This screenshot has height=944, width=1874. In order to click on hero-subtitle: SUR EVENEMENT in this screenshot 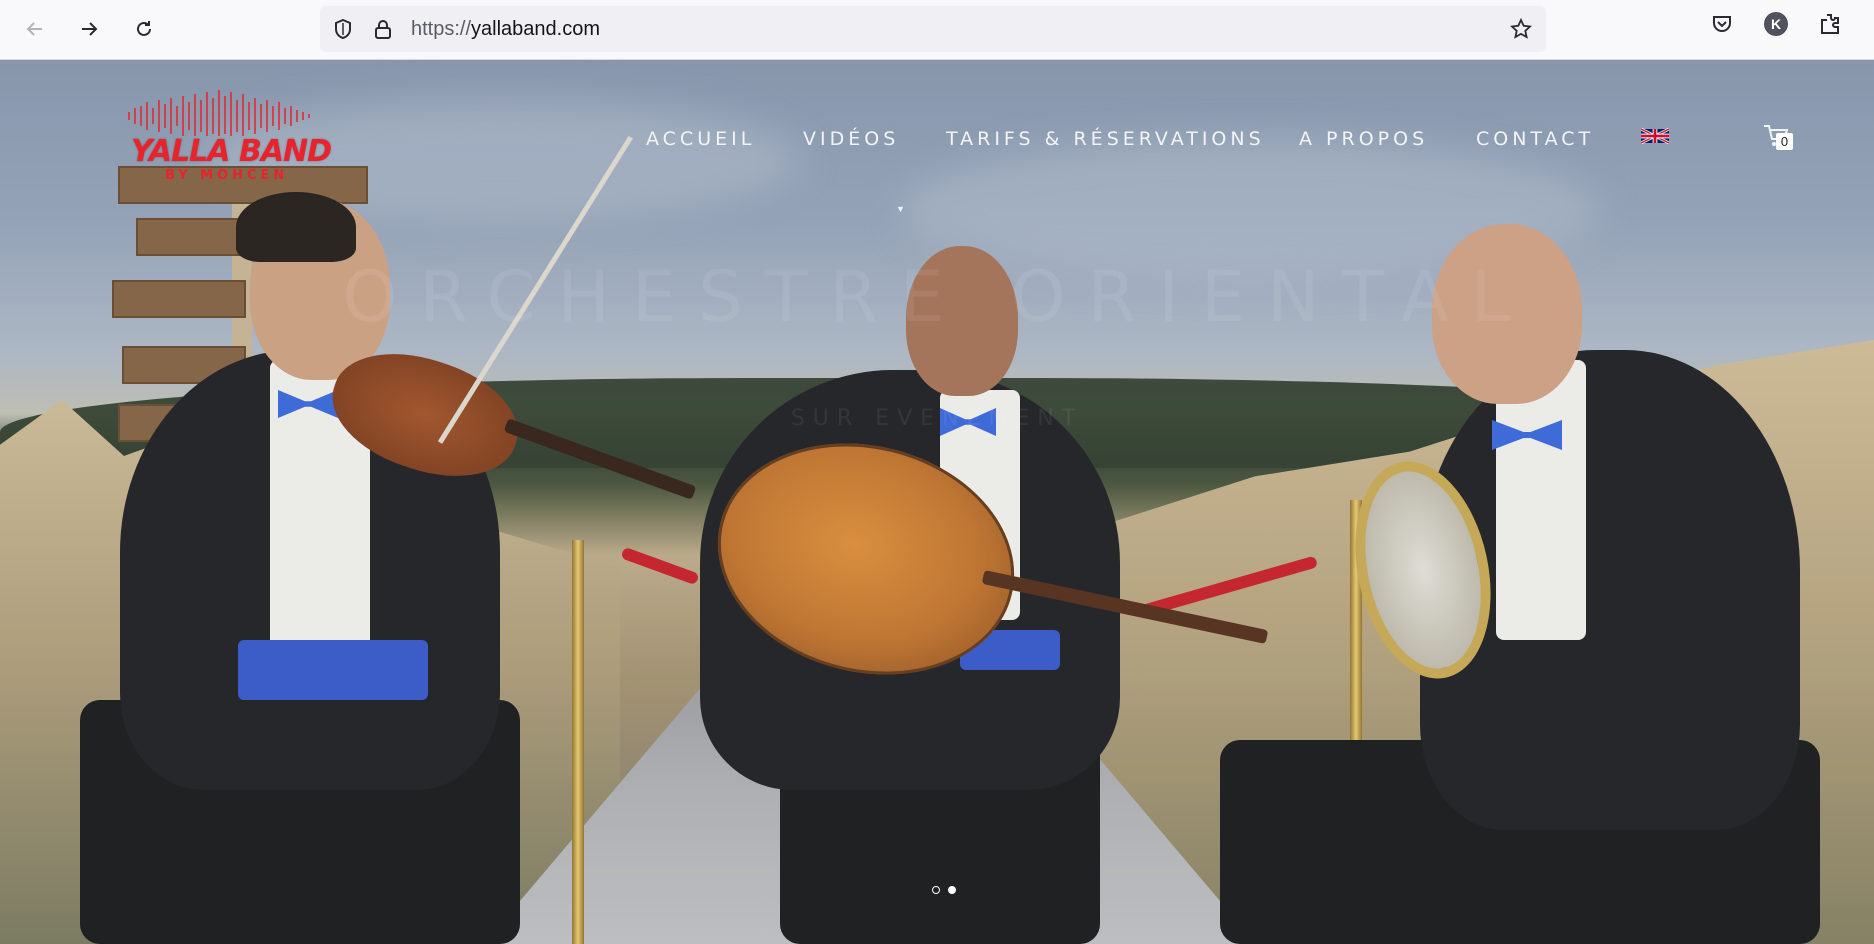, I will do `click(937, 418)`.